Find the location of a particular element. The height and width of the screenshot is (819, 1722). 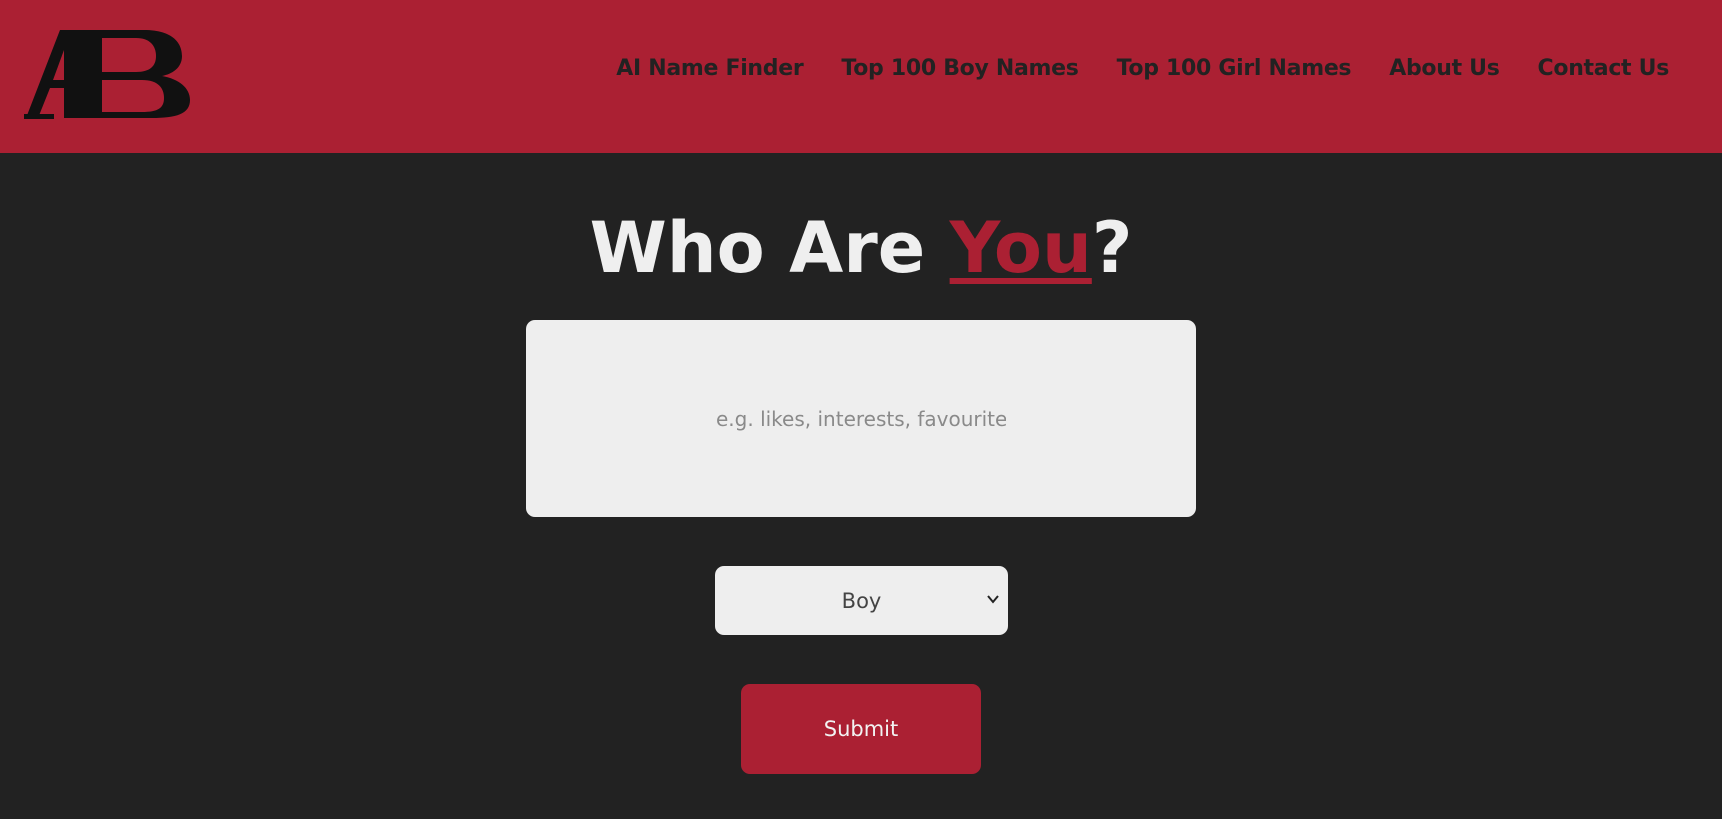

gender-select-value: Boy is located at coordinates (861, 600).